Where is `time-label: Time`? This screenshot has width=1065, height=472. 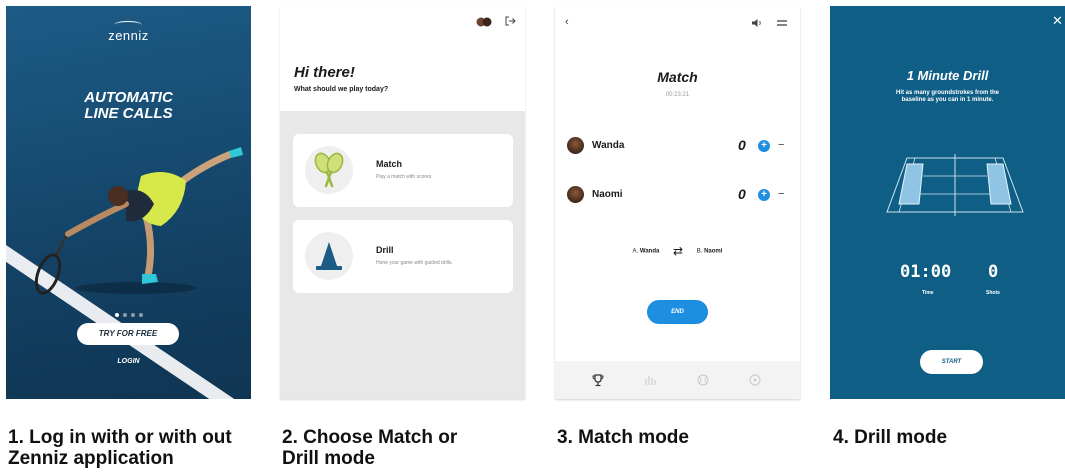
time-label: Time is located at coordinates (928, 293).